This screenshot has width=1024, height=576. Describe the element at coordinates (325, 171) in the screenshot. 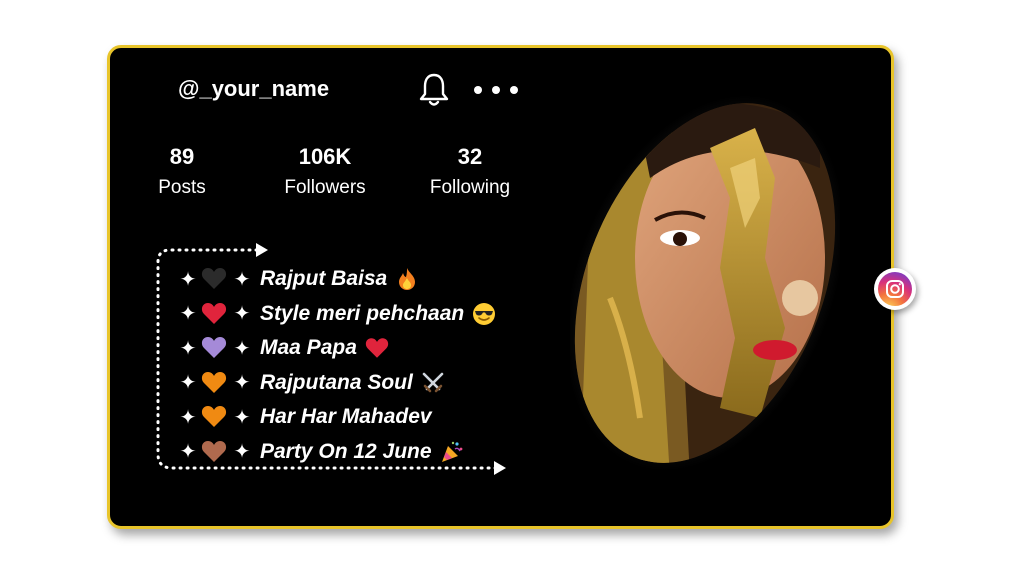

I see `stat-followers: 106K Followers` at that location.